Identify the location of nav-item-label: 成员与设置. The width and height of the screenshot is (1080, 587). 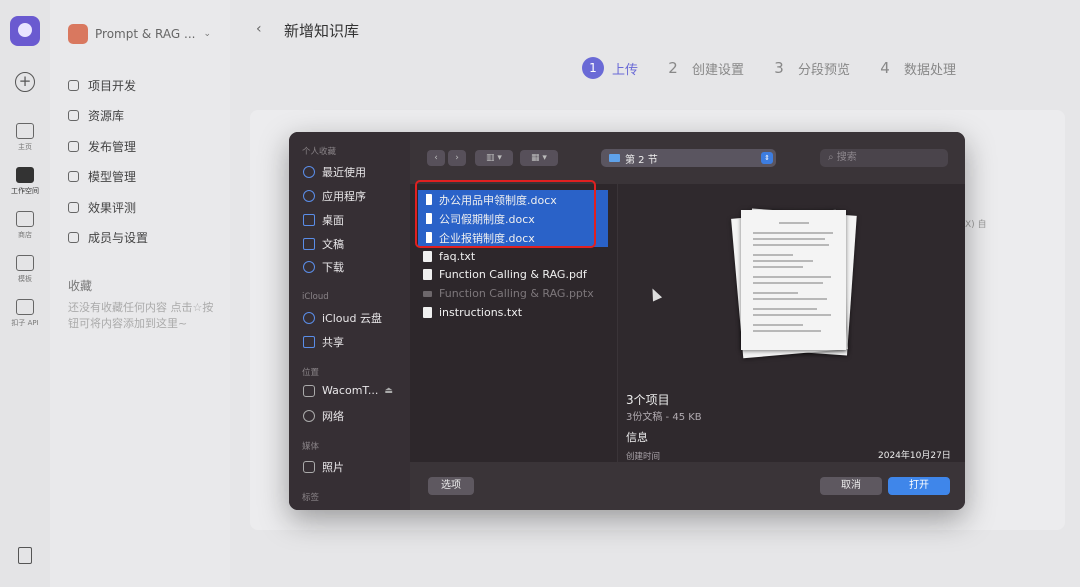
(118, 238).